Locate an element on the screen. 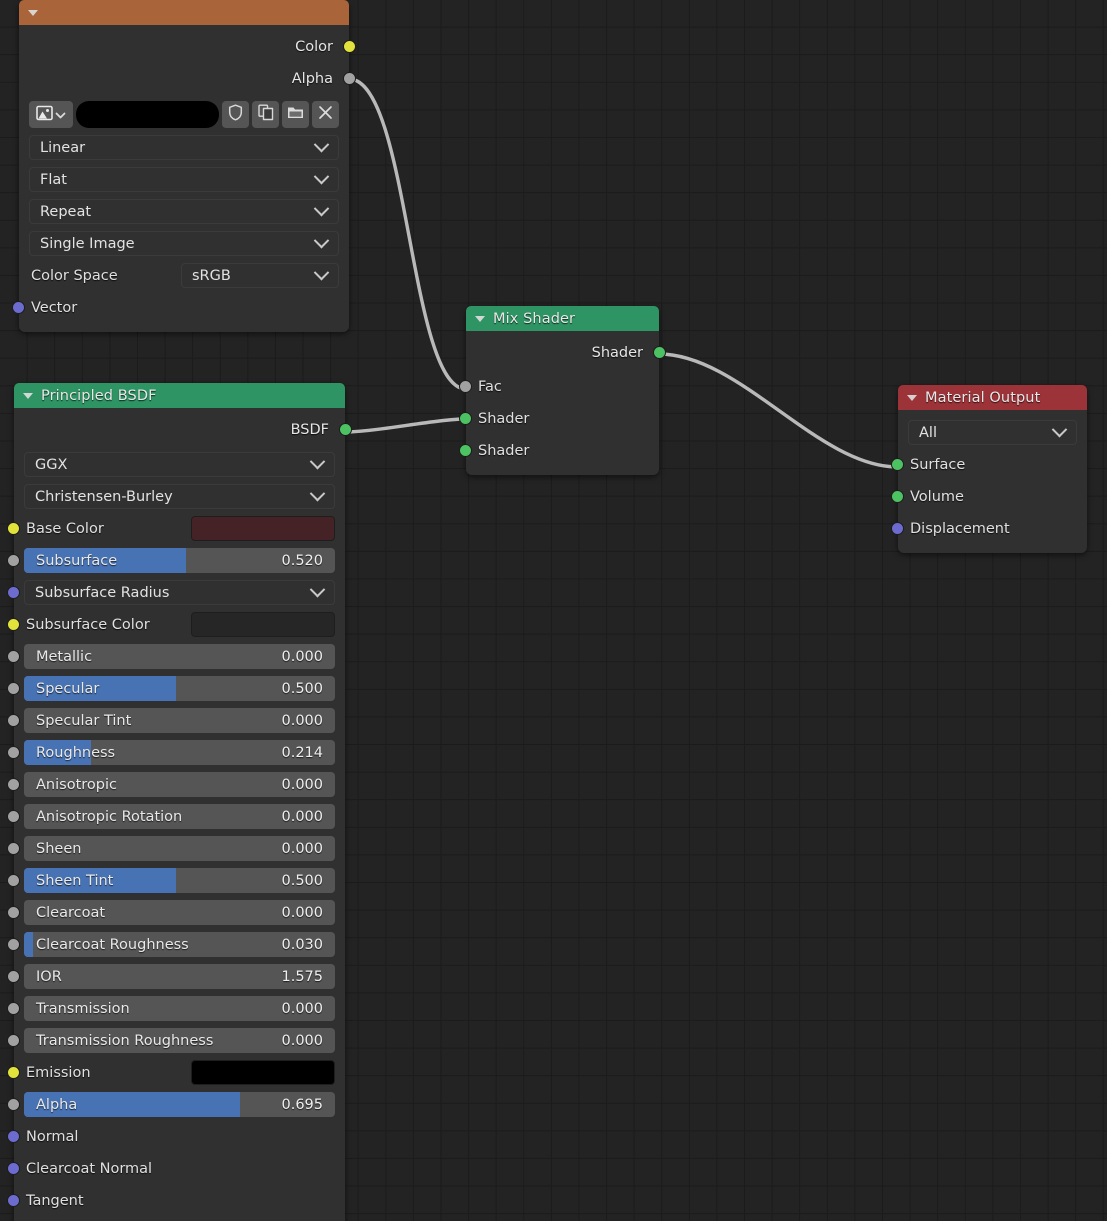 This screenshot has height=1221, width=1107. socket-input-vector is located at coordinates (18, 307).